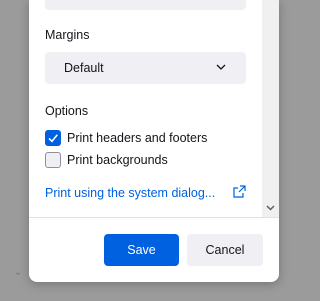  What do you see at coordinates (53, 160) in the screenshot?
I see `backgrounds-checkbox` at bounding box center [53, 160].